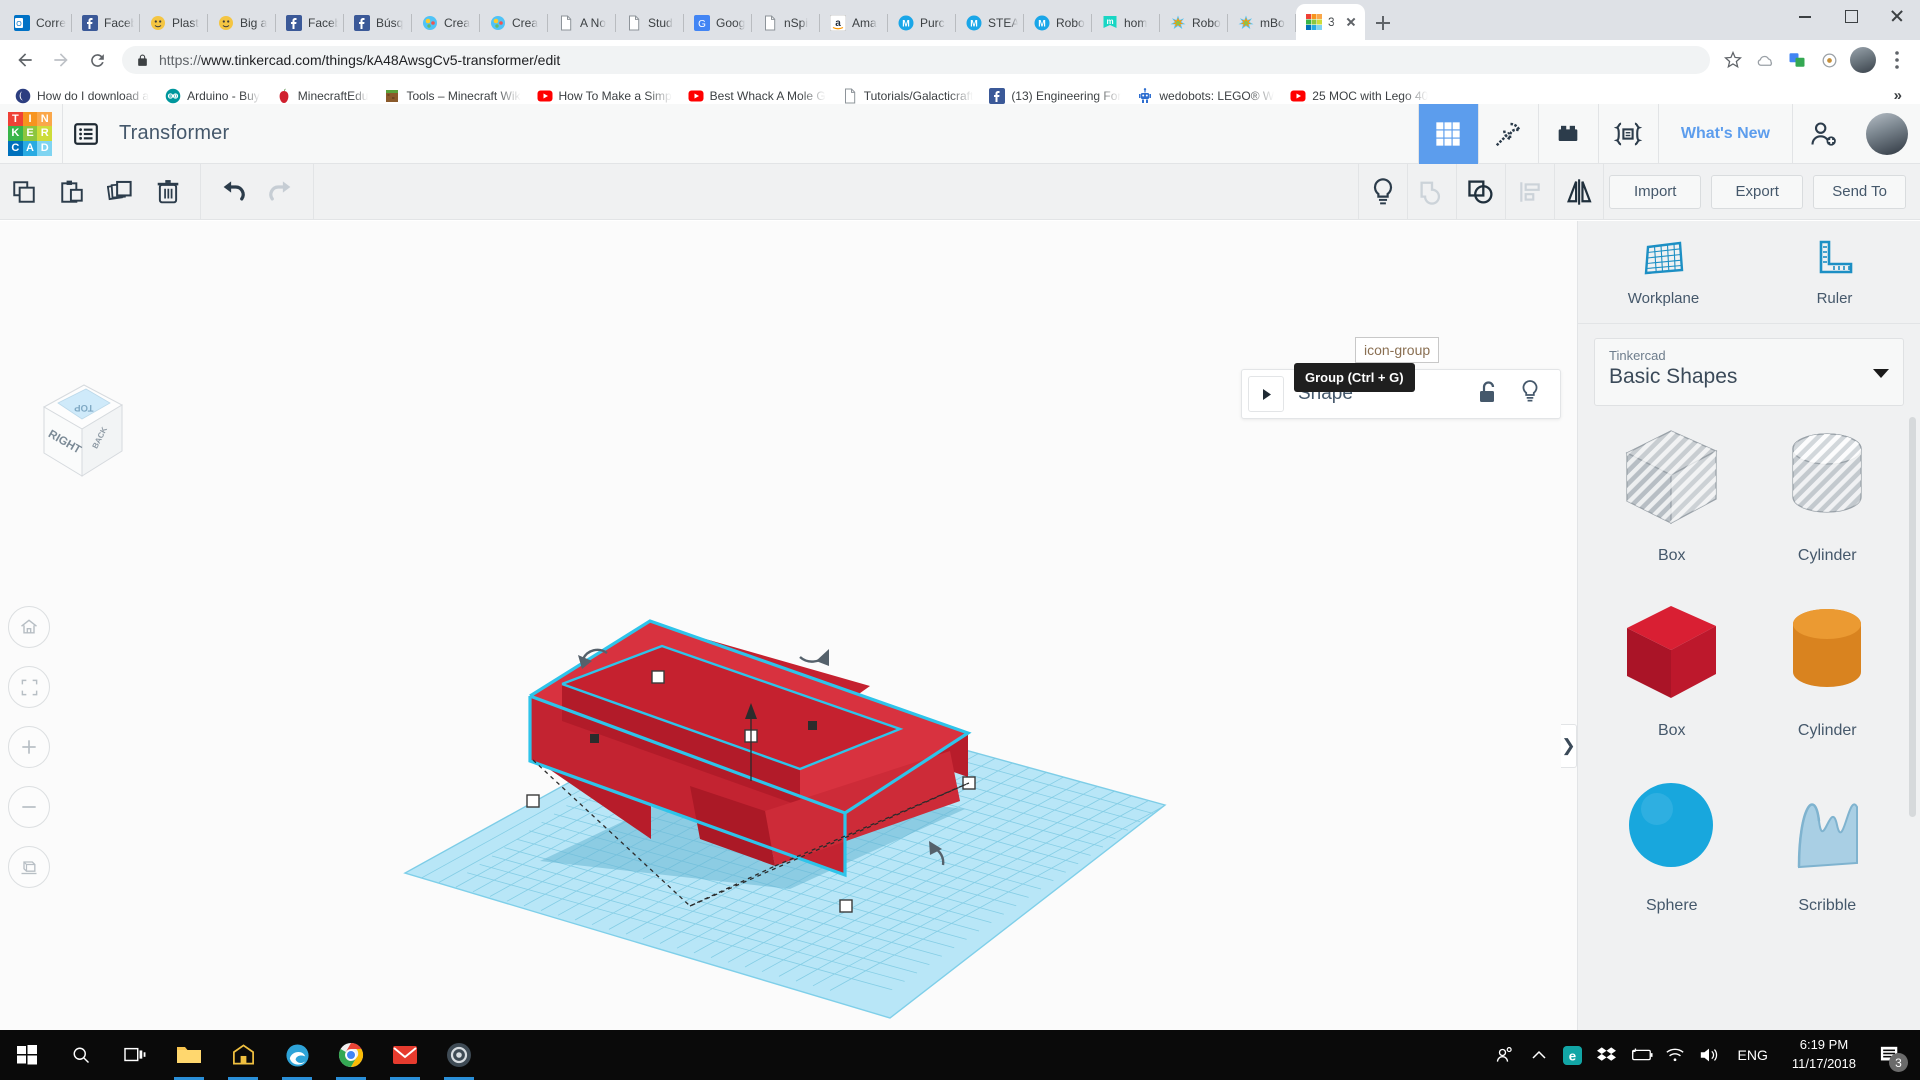 The width and height of the screenshot is (1920, 1080). Describe the element at coordinates (1859, 191) in the screenshot. I see `send-to-button: Send To` at that location.